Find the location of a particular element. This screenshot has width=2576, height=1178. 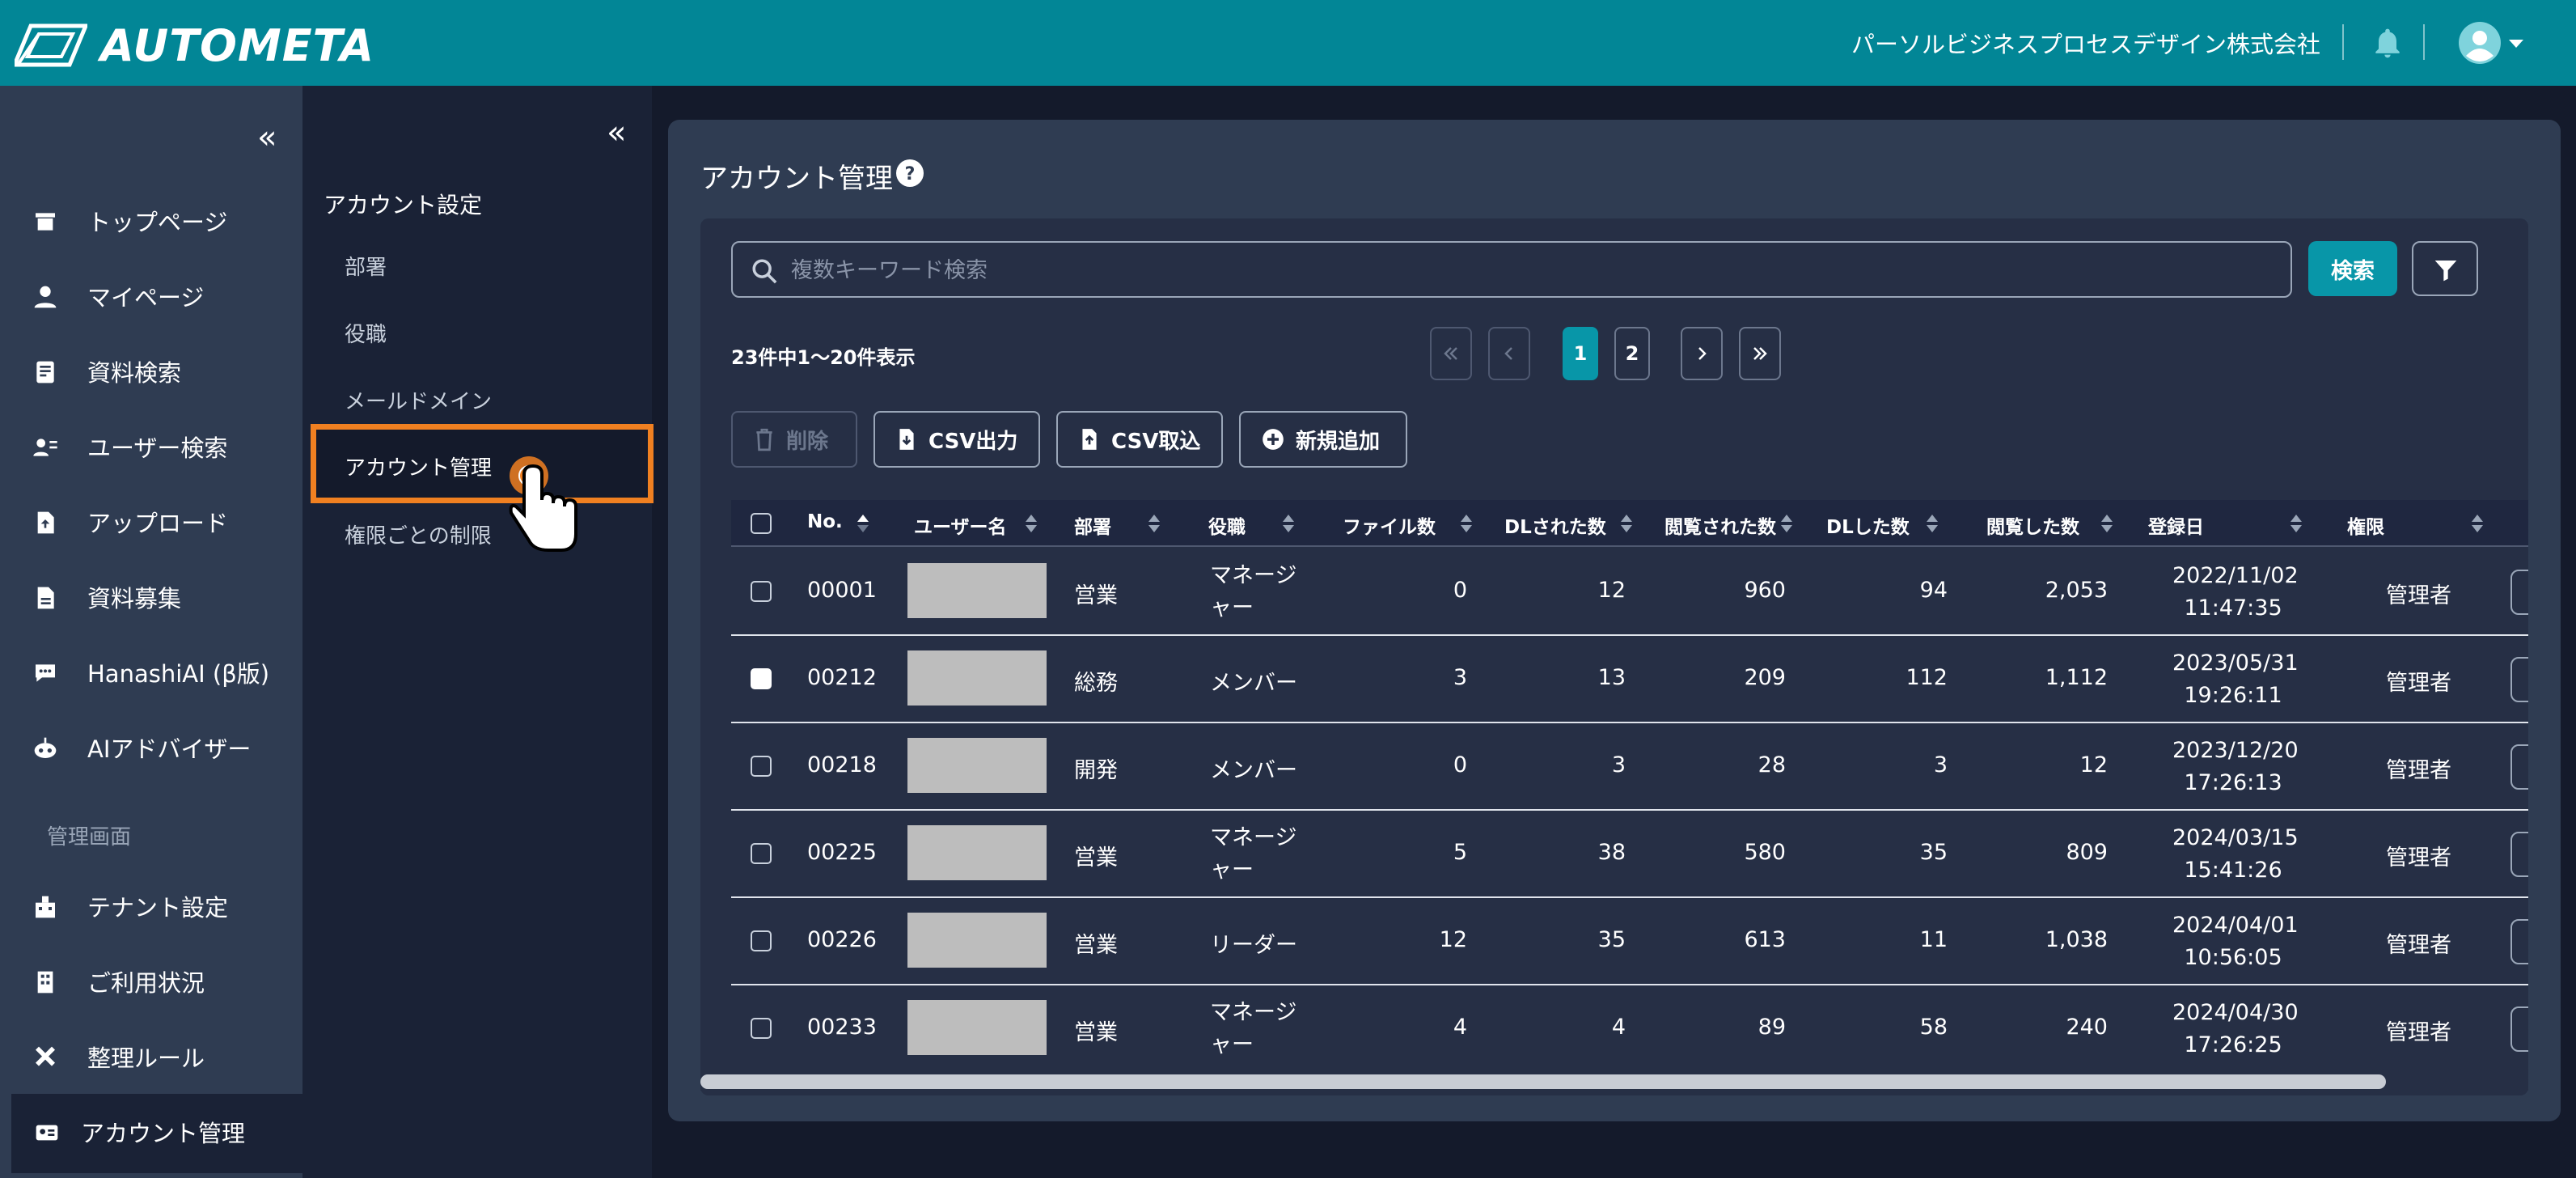

sidebar-item-upload: アップロード is located at coordinates (151, 522).